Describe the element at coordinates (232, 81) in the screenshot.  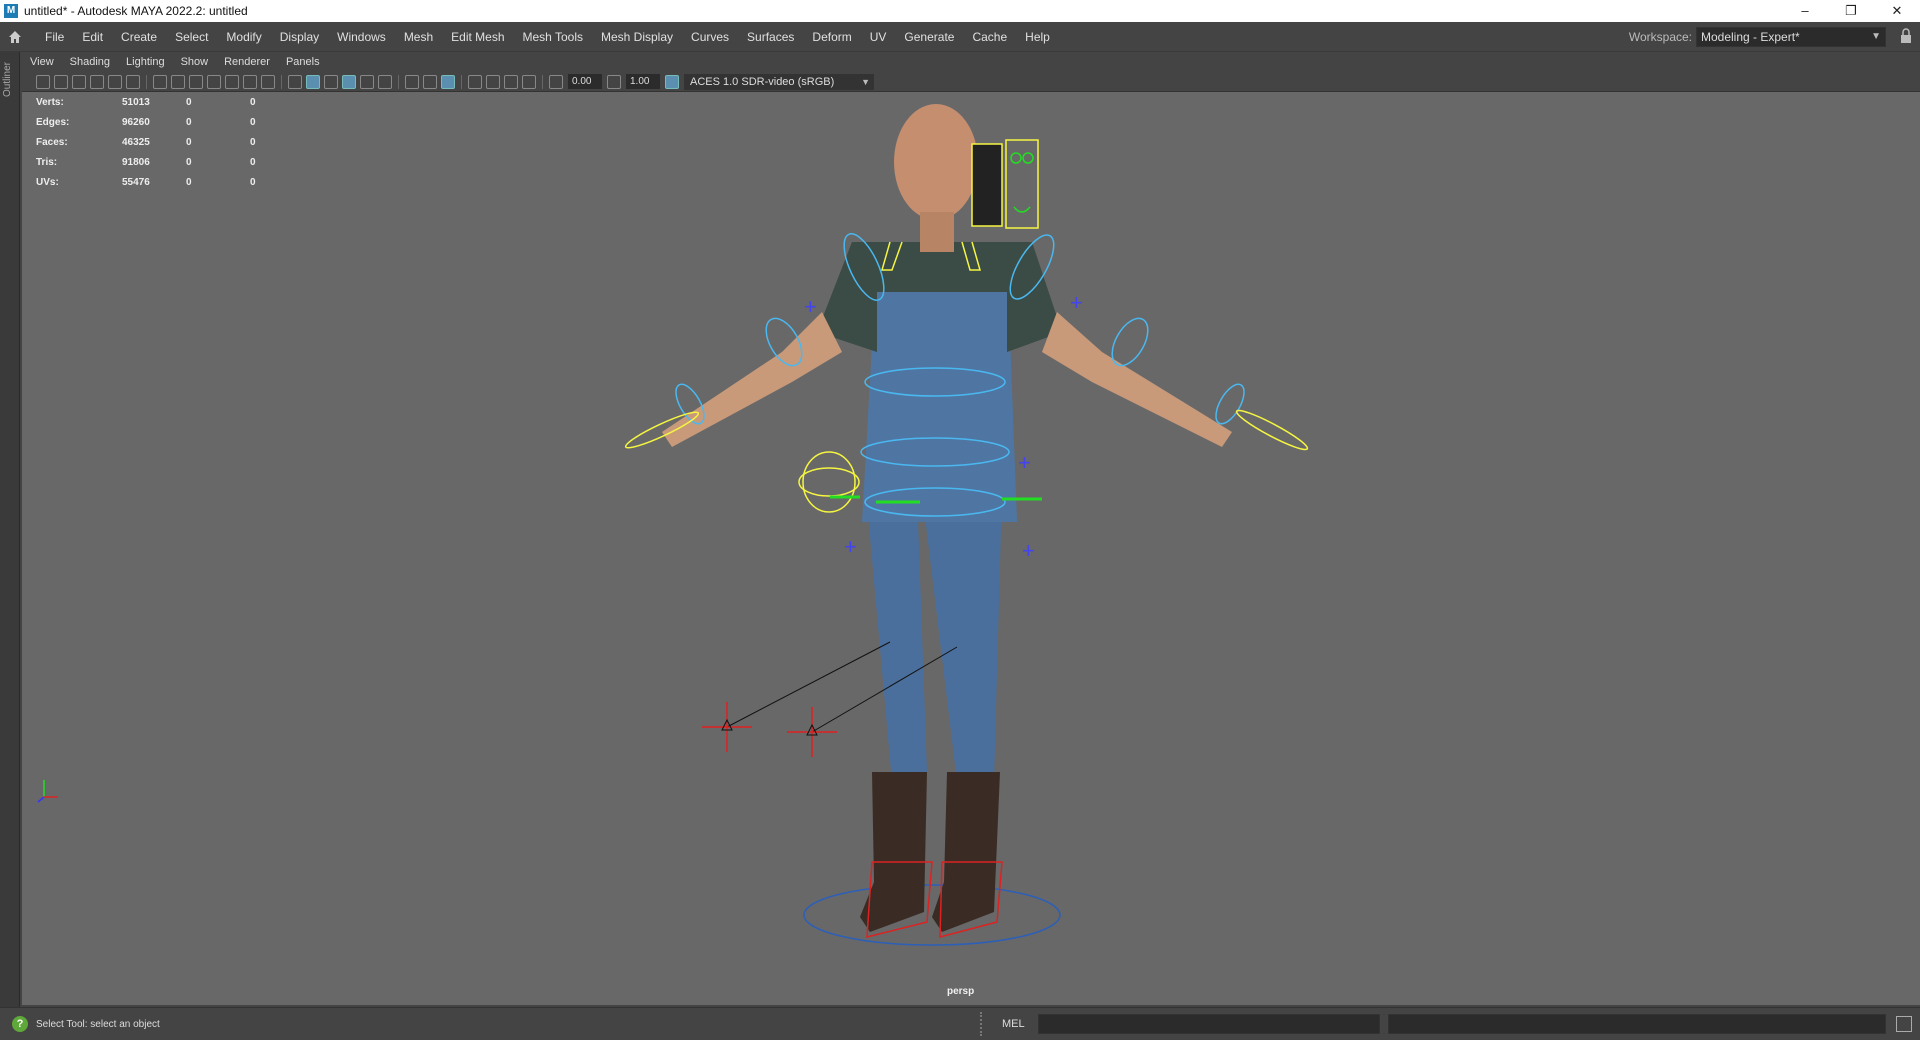
I see `field-chart-icon` at that location.